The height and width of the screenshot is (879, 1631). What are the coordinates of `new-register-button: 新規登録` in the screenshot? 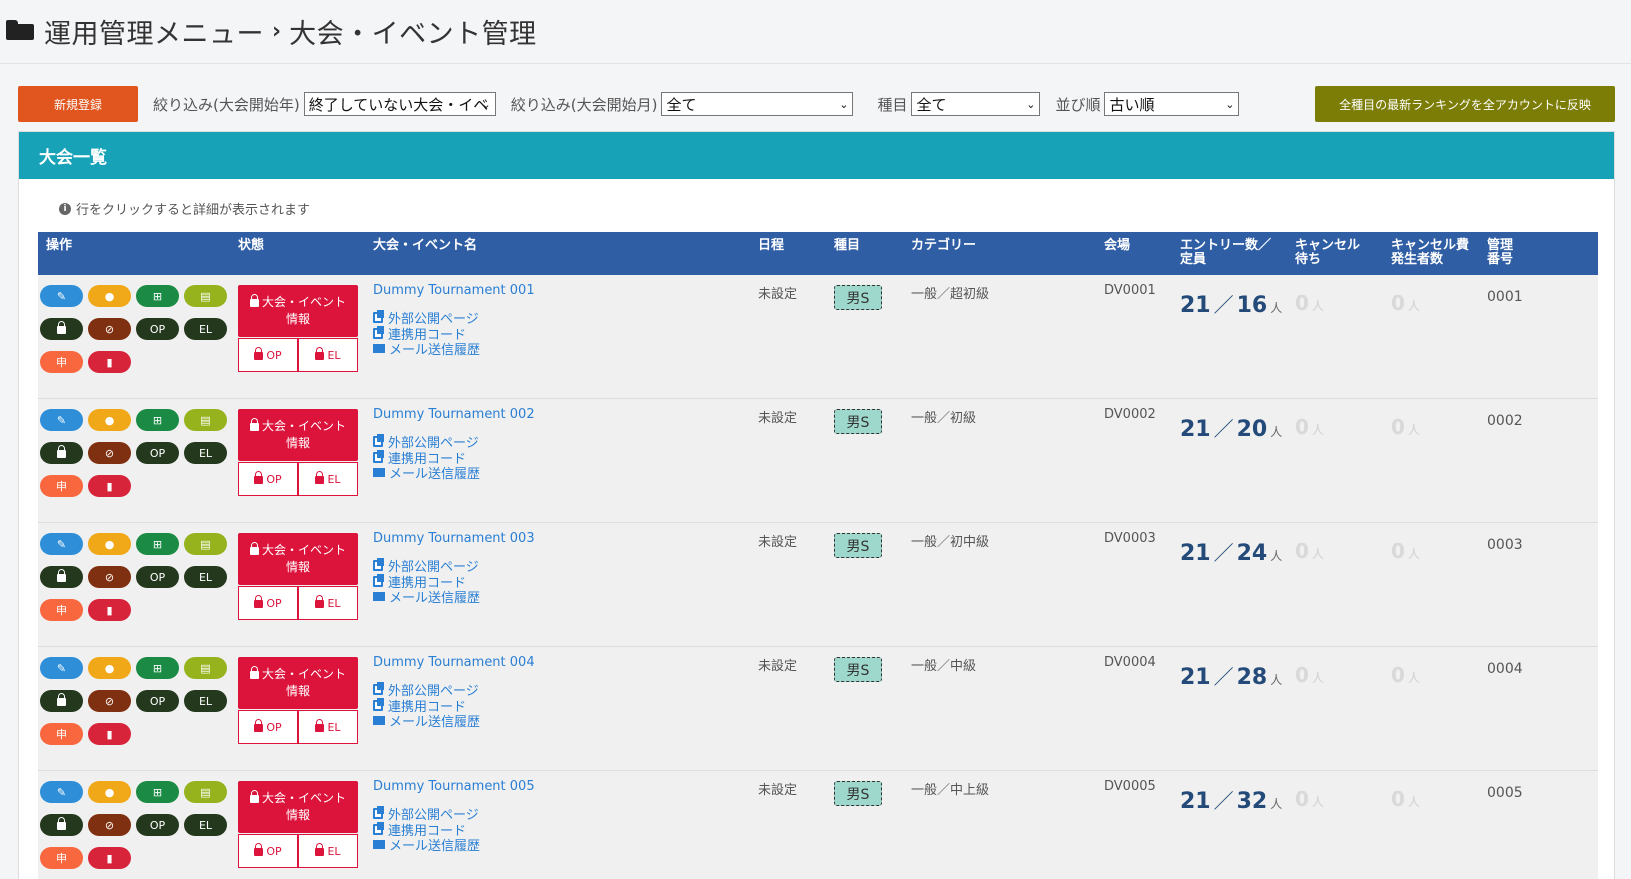 It's located at (78, 104).